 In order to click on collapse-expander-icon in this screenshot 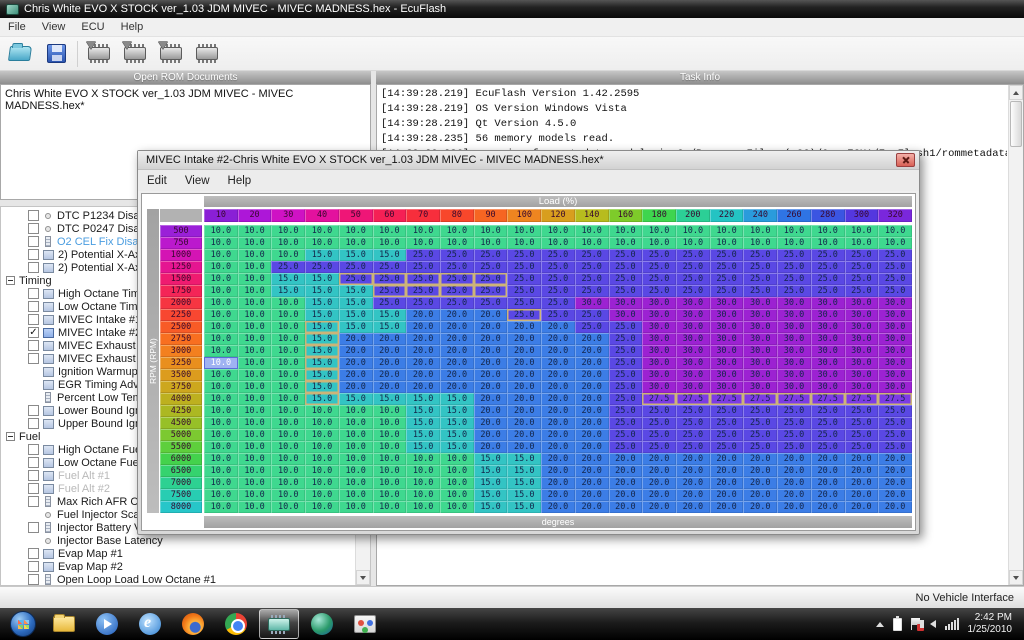, I will do `click(10, 436)`.